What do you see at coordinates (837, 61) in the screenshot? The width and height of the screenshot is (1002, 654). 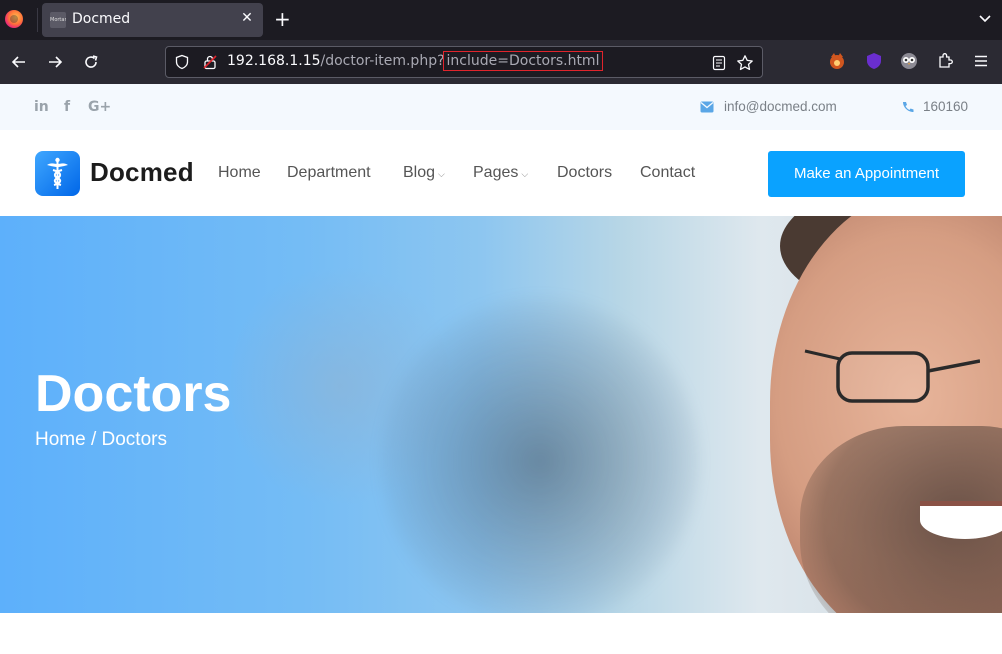 I see `extension-fox-icon` at bounding box center [837, 61].